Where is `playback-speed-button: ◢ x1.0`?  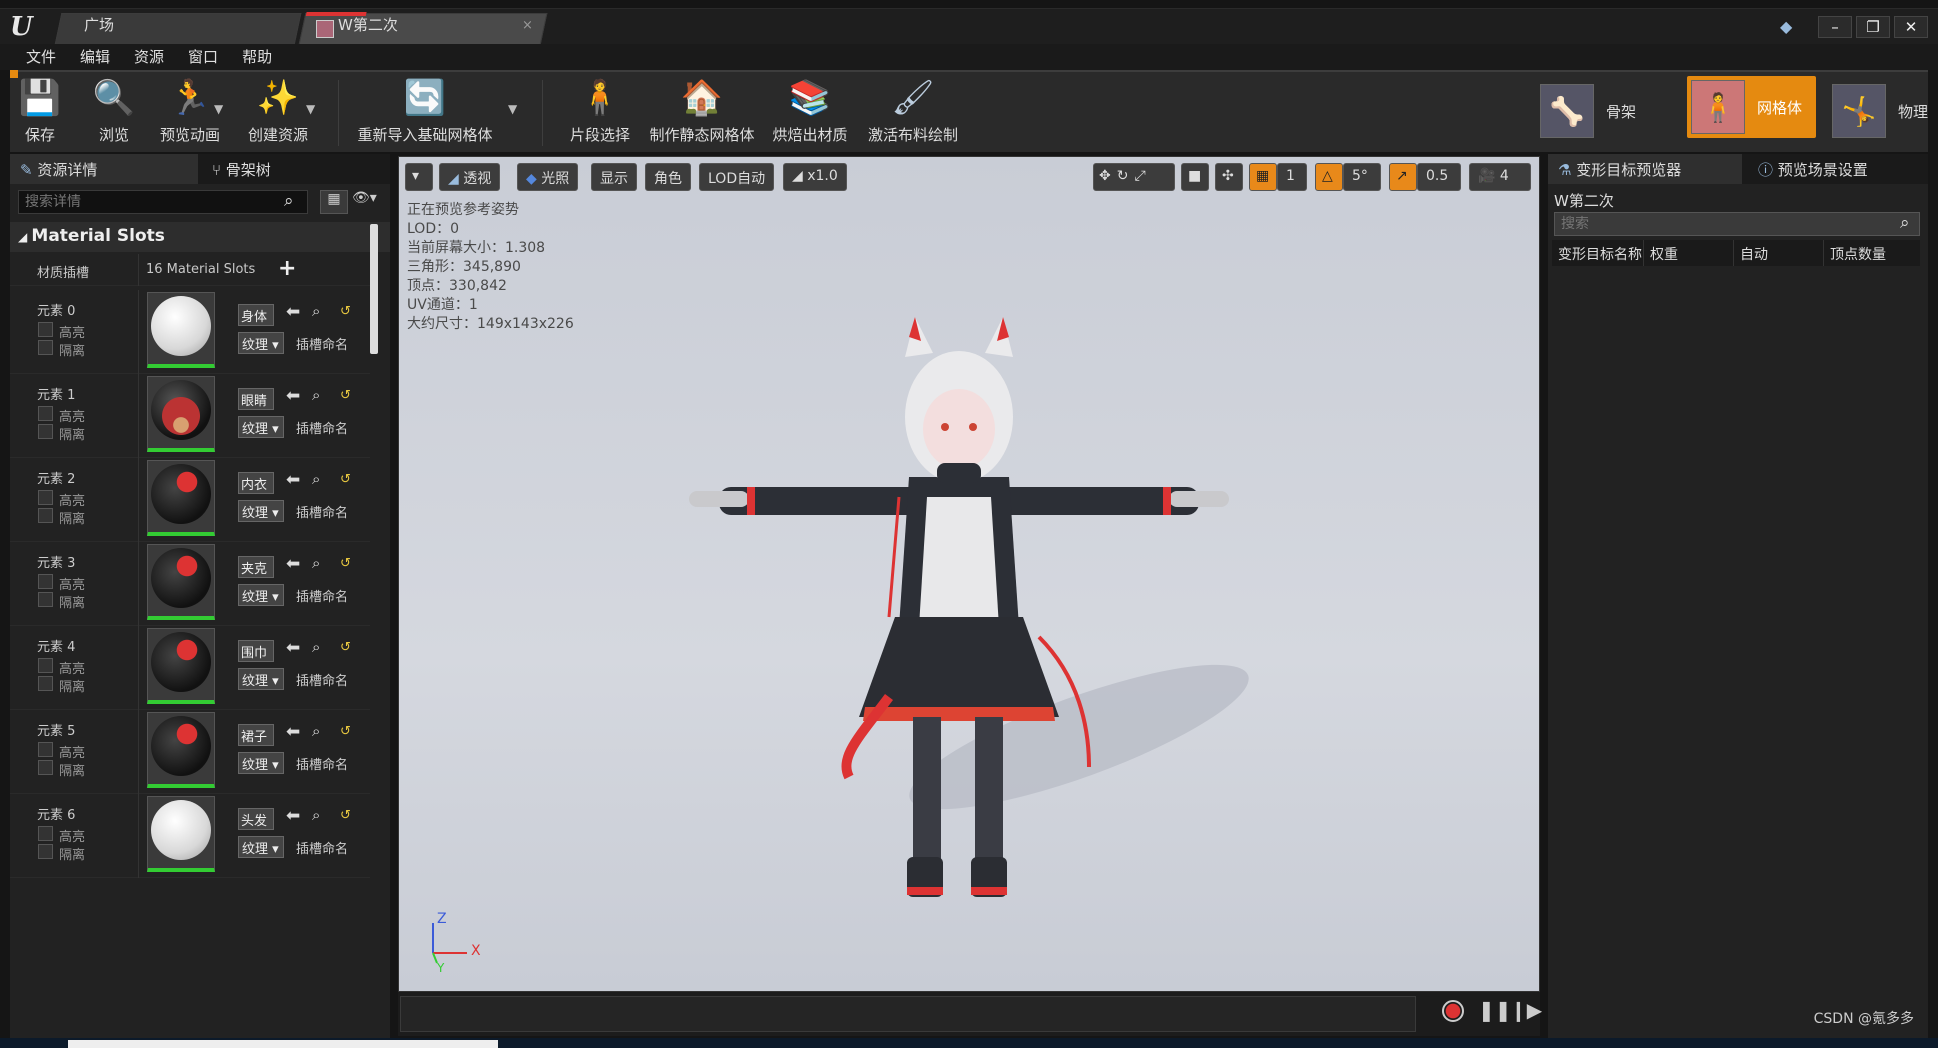
playback-speed-button: ◢ x1.0 is located at coordinates (815, 177).